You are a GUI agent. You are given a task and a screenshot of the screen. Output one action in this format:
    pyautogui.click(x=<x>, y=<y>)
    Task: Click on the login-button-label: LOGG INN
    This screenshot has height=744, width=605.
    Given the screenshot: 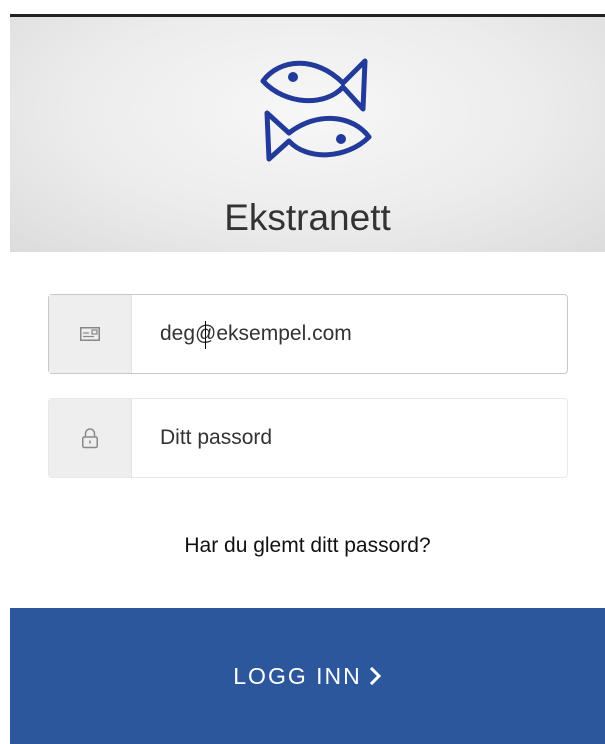 What is the action you would take?
    pyautogui.click(x=297, y=675)
    